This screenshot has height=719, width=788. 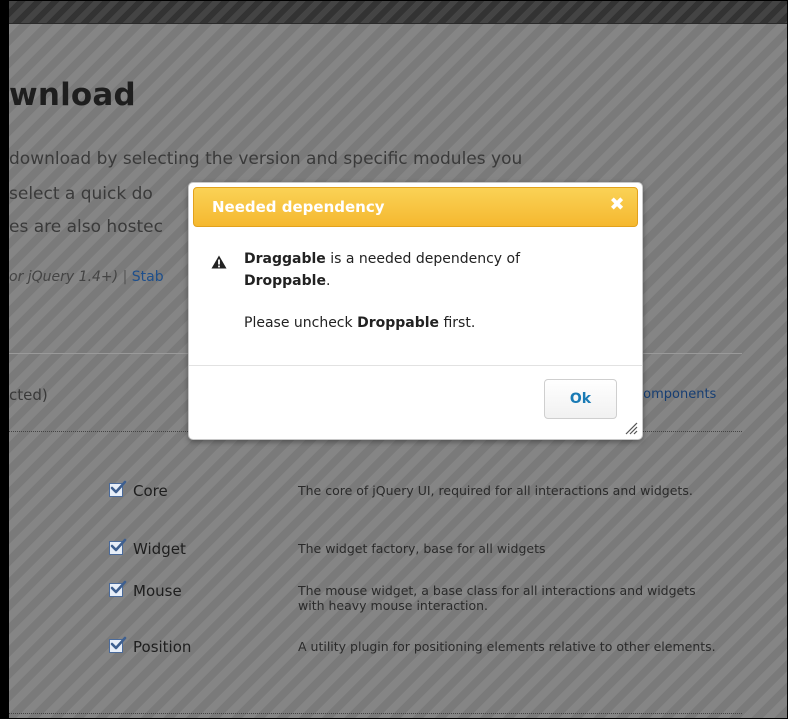 What do you see at coordinates (72, 95) in the screenshot?
I see `page-title: wnload` at bounding box center [72, 95].